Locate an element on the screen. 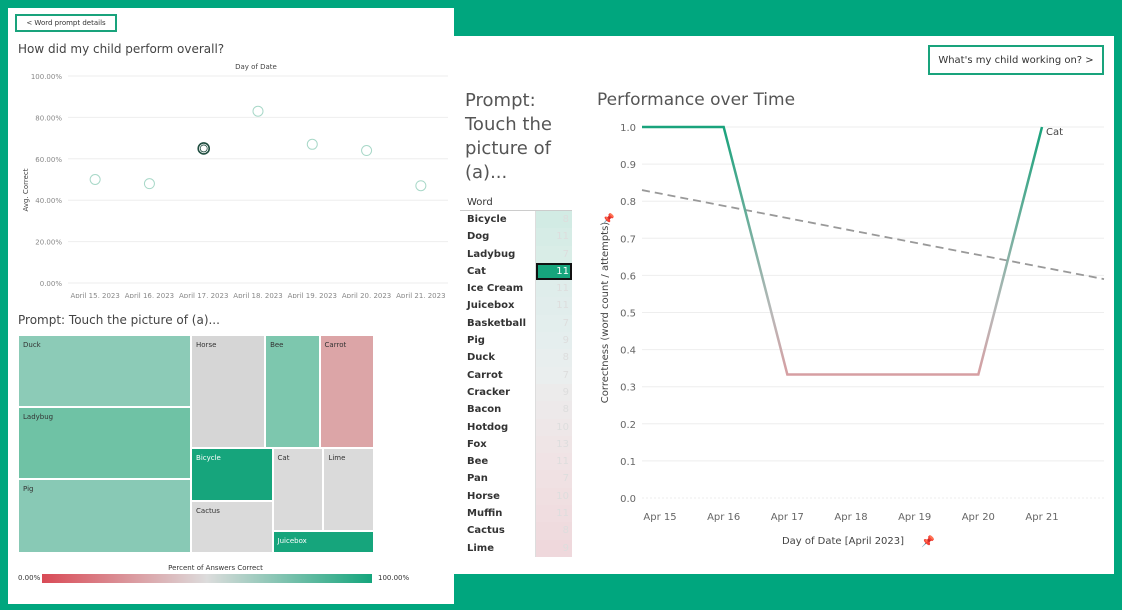  word-name: Pan is located at coordinates (498, 479).